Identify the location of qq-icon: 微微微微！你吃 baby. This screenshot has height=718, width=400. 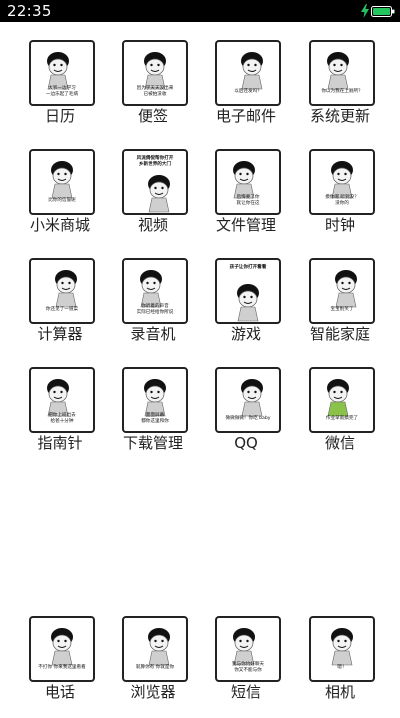
(248, 400).